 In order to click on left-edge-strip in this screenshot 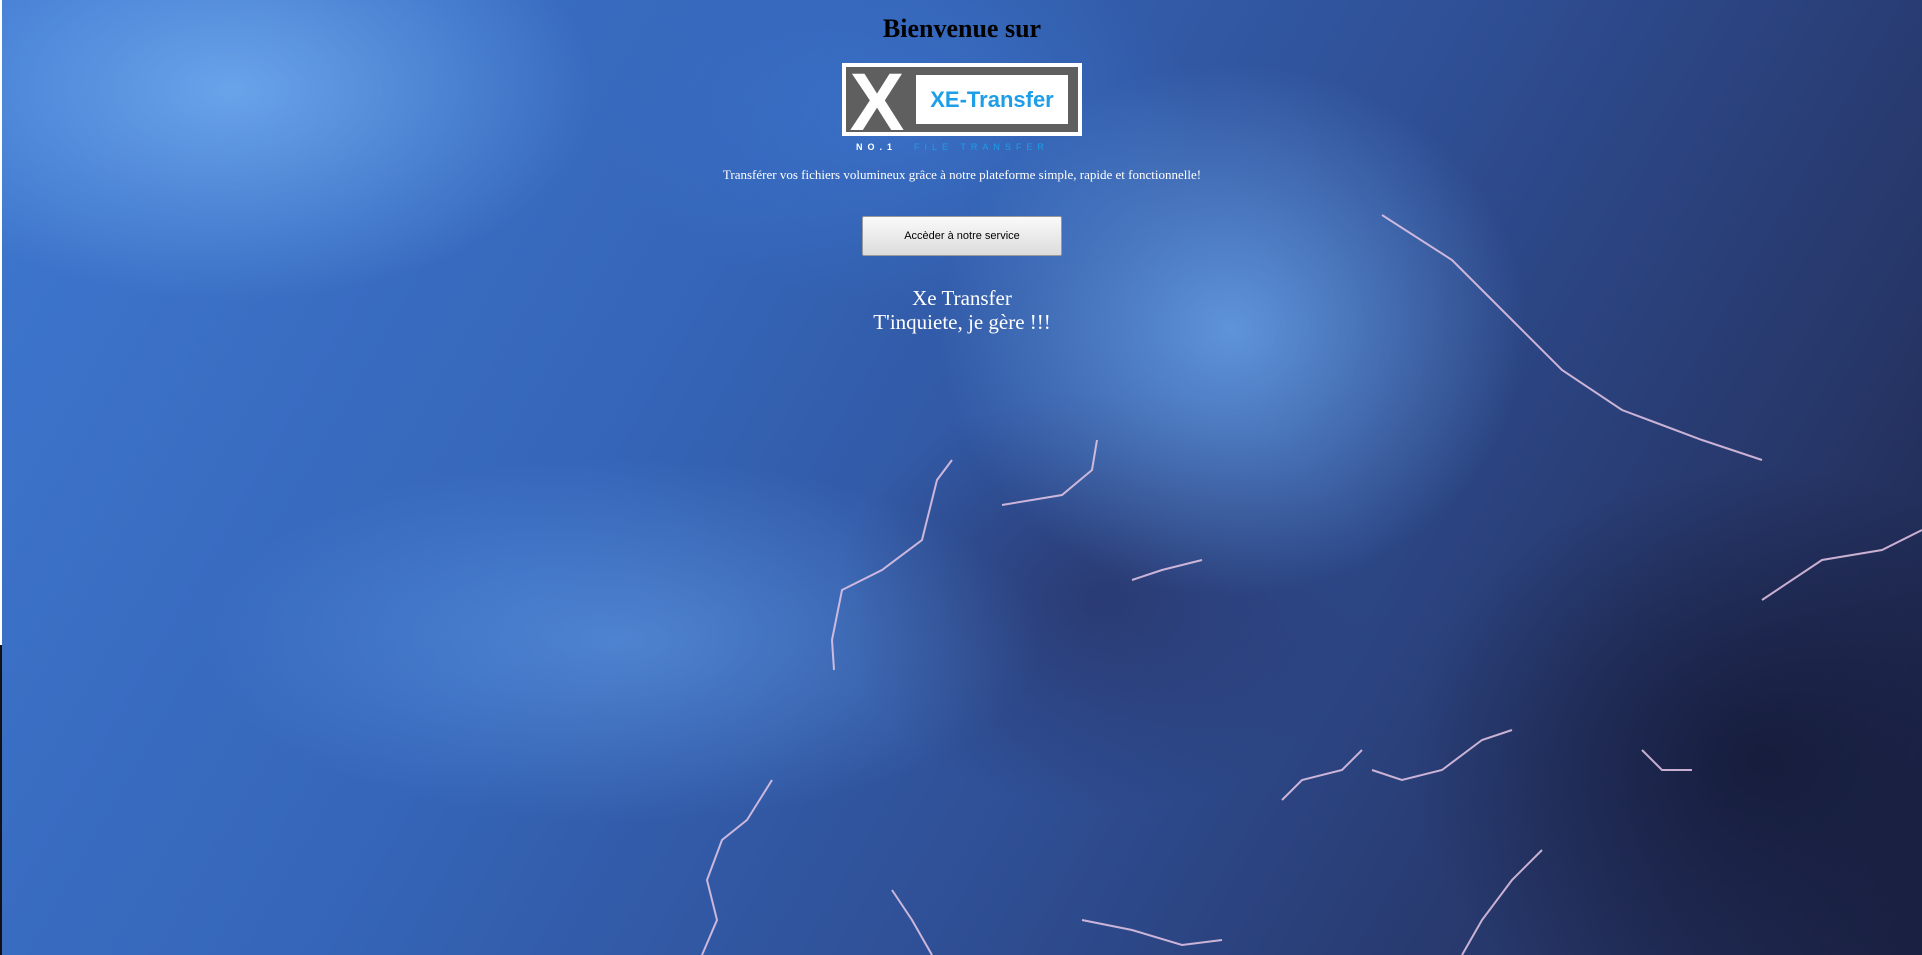, I will do `click(1, 800)`.